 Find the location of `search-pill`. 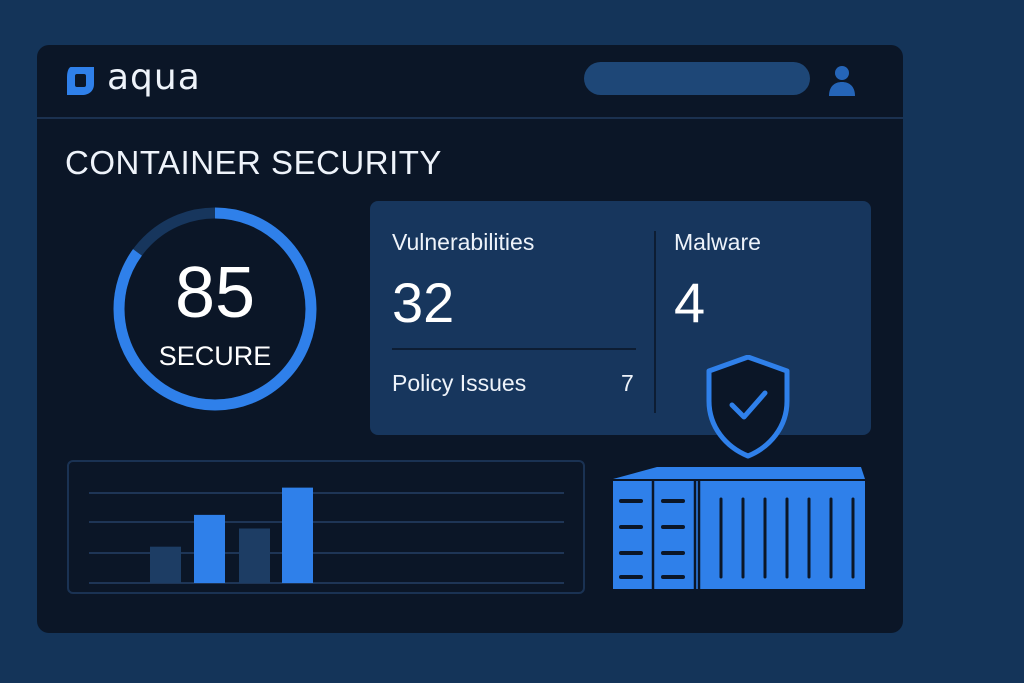

search-pill is located at coordinates (697, 78).